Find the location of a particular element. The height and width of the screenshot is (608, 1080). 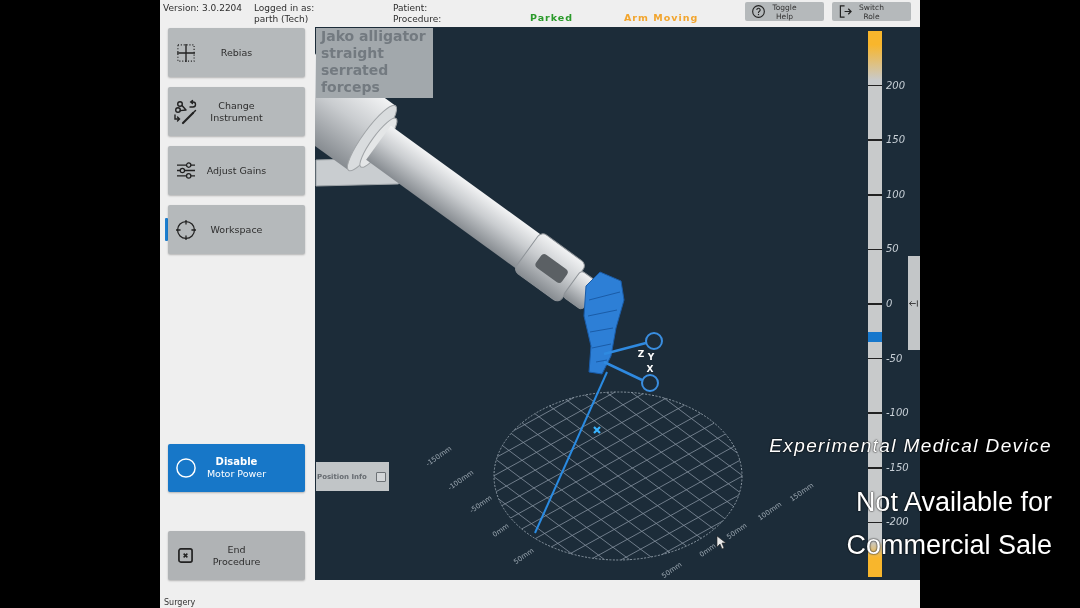

axis-label: X is located at coordinates (650, 369).